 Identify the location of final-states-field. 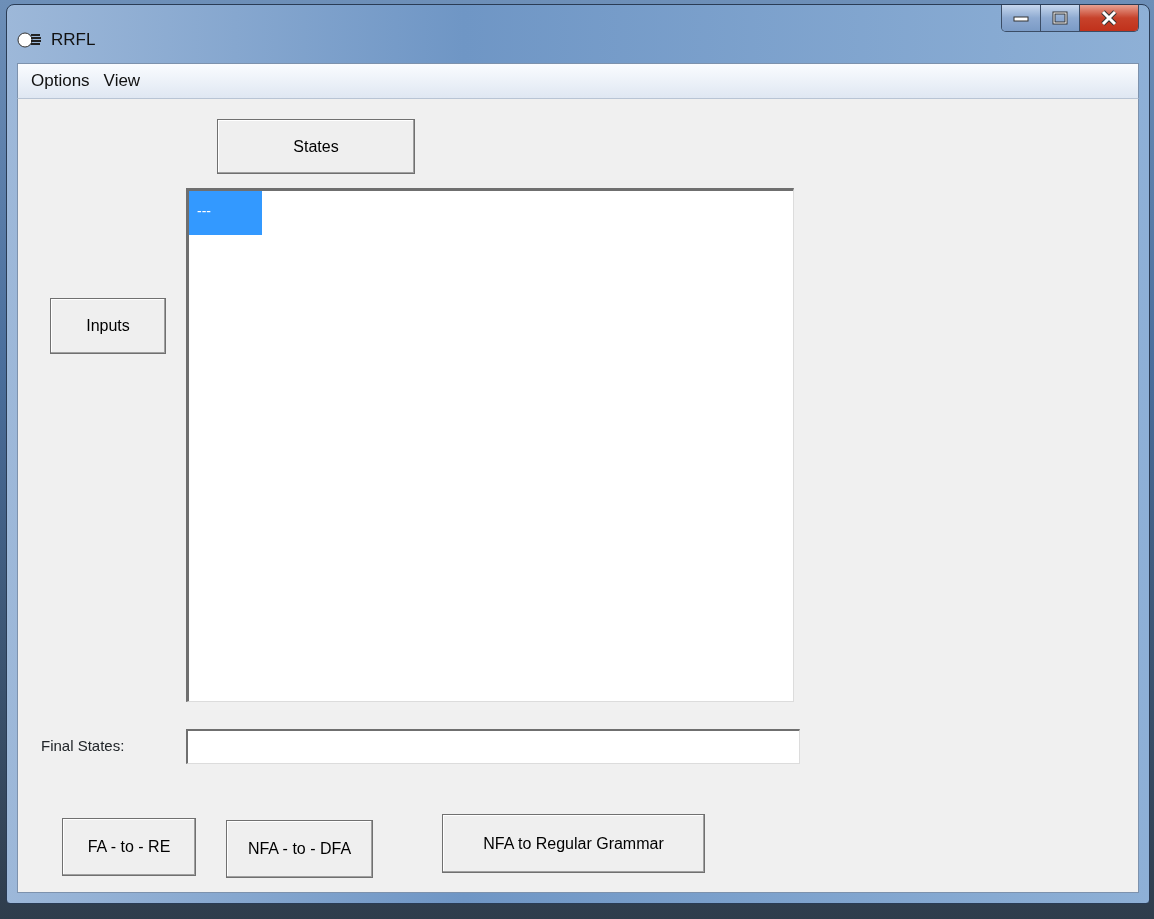
(493, 746).